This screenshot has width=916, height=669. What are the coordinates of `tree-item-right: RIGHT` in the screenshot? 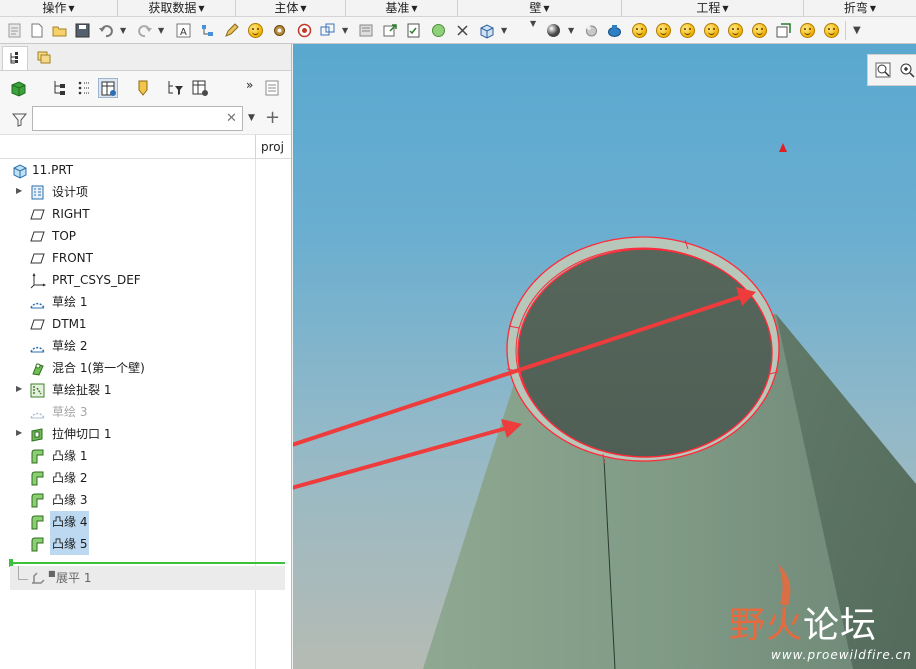 It's located at (127, 214).